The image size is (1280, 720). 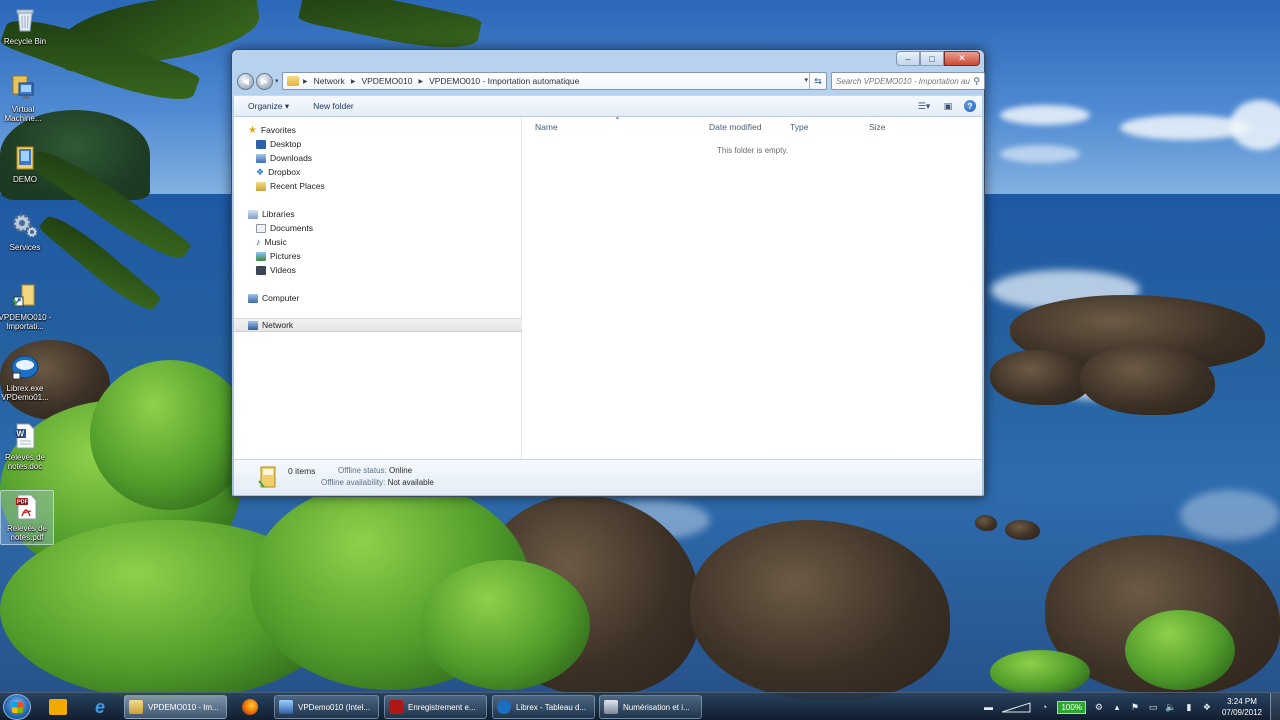 I want to click on column-header-size: Size, so click(x=877, y=127).